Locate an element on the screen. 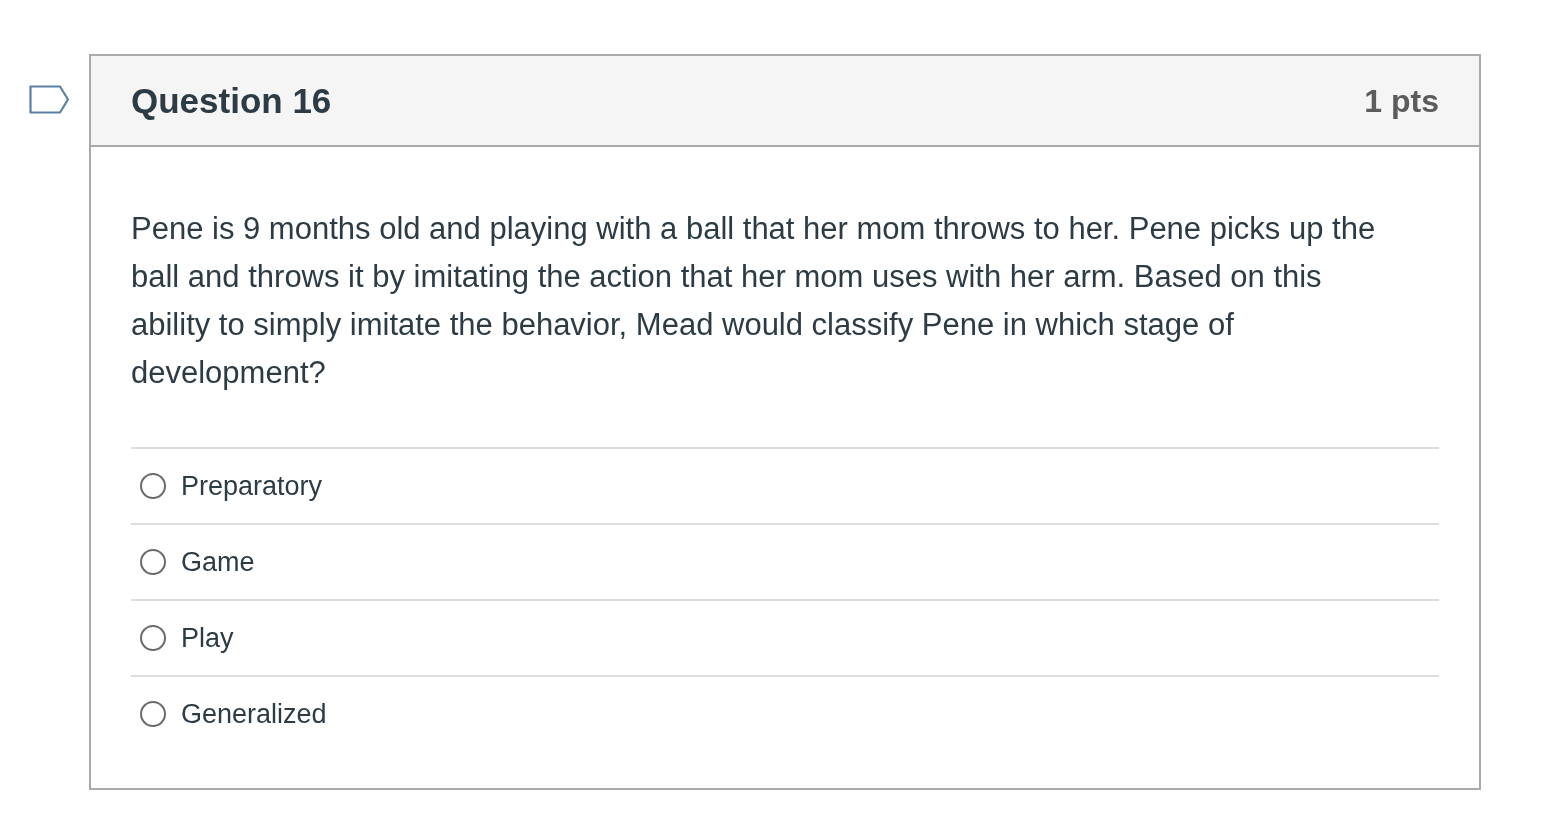  flag-icon is located at coordinates (49, 99).